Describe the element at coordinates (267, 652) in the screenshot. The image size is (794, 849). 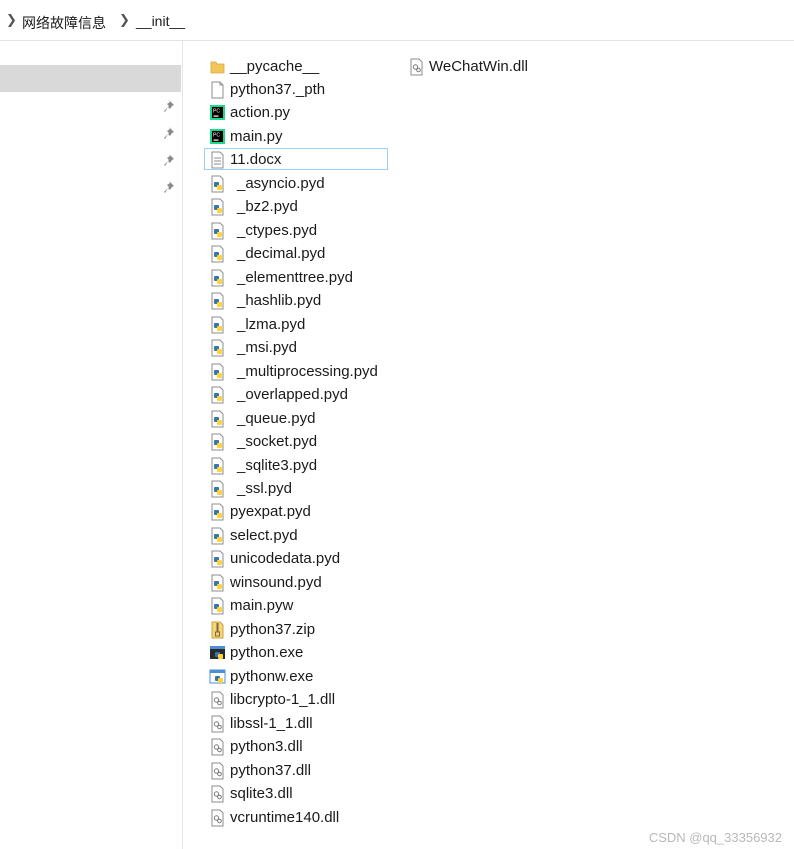
I see `file-name: python.exe` at that location.